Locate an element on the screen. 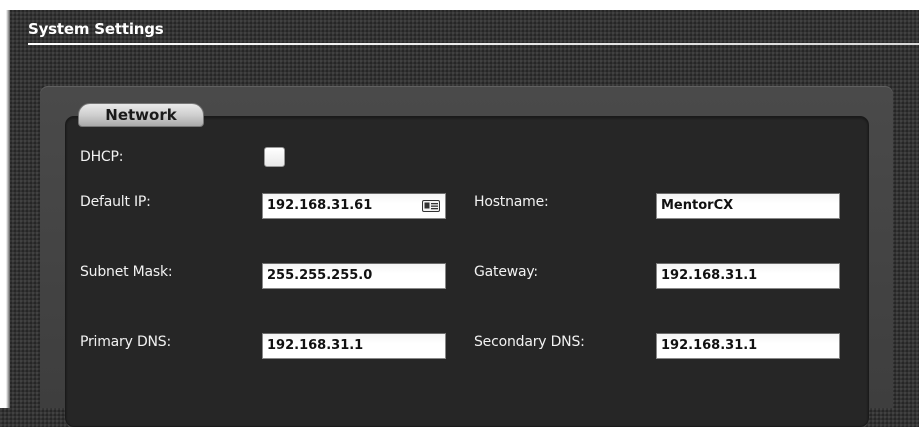 The width and height of the screenshot is (919, 427). primary-dns-value: 192.168.31.1 is located at coordinates (315, 345).